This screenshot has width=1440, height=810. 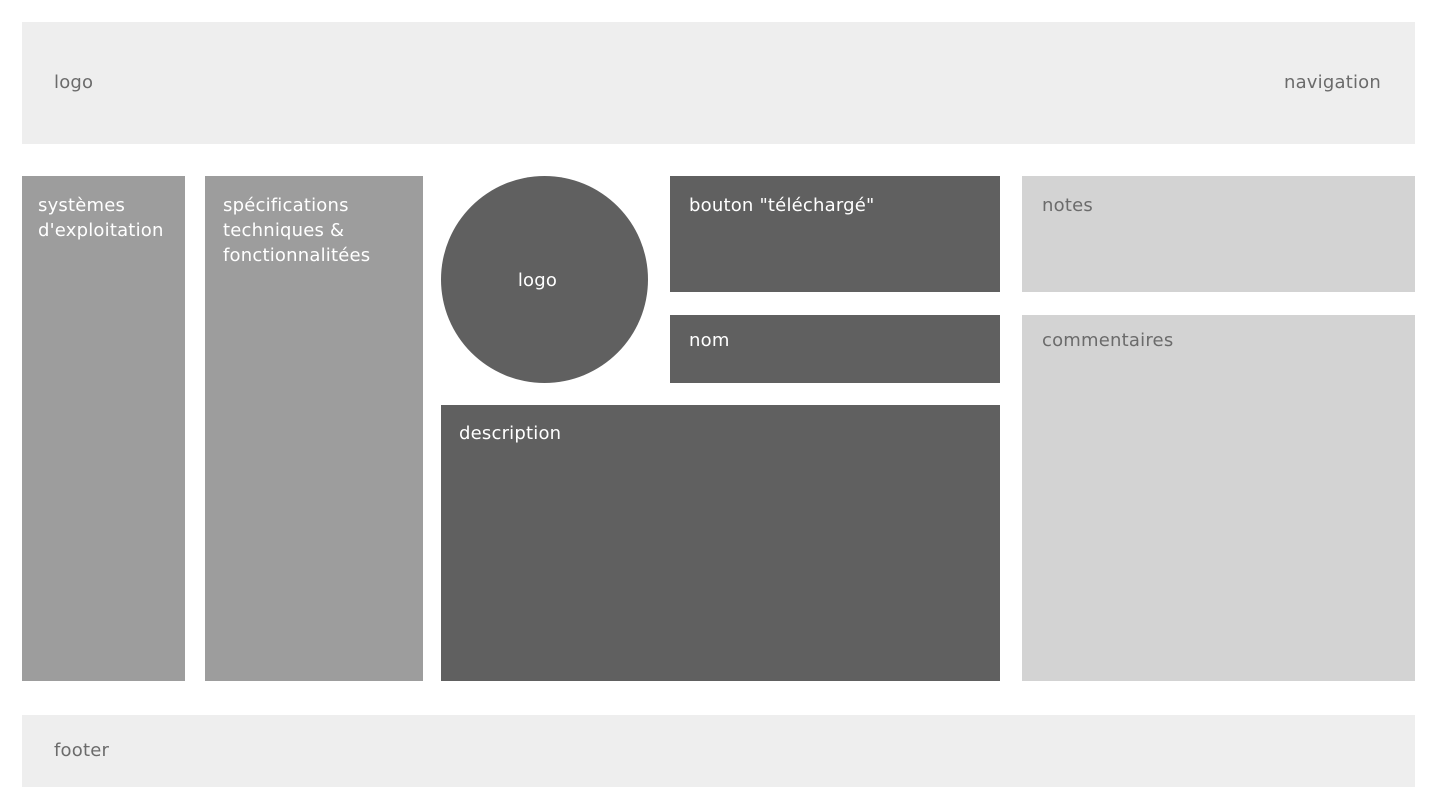 I want to click on header-bar: logo navigation, so click(x=718, y=83).